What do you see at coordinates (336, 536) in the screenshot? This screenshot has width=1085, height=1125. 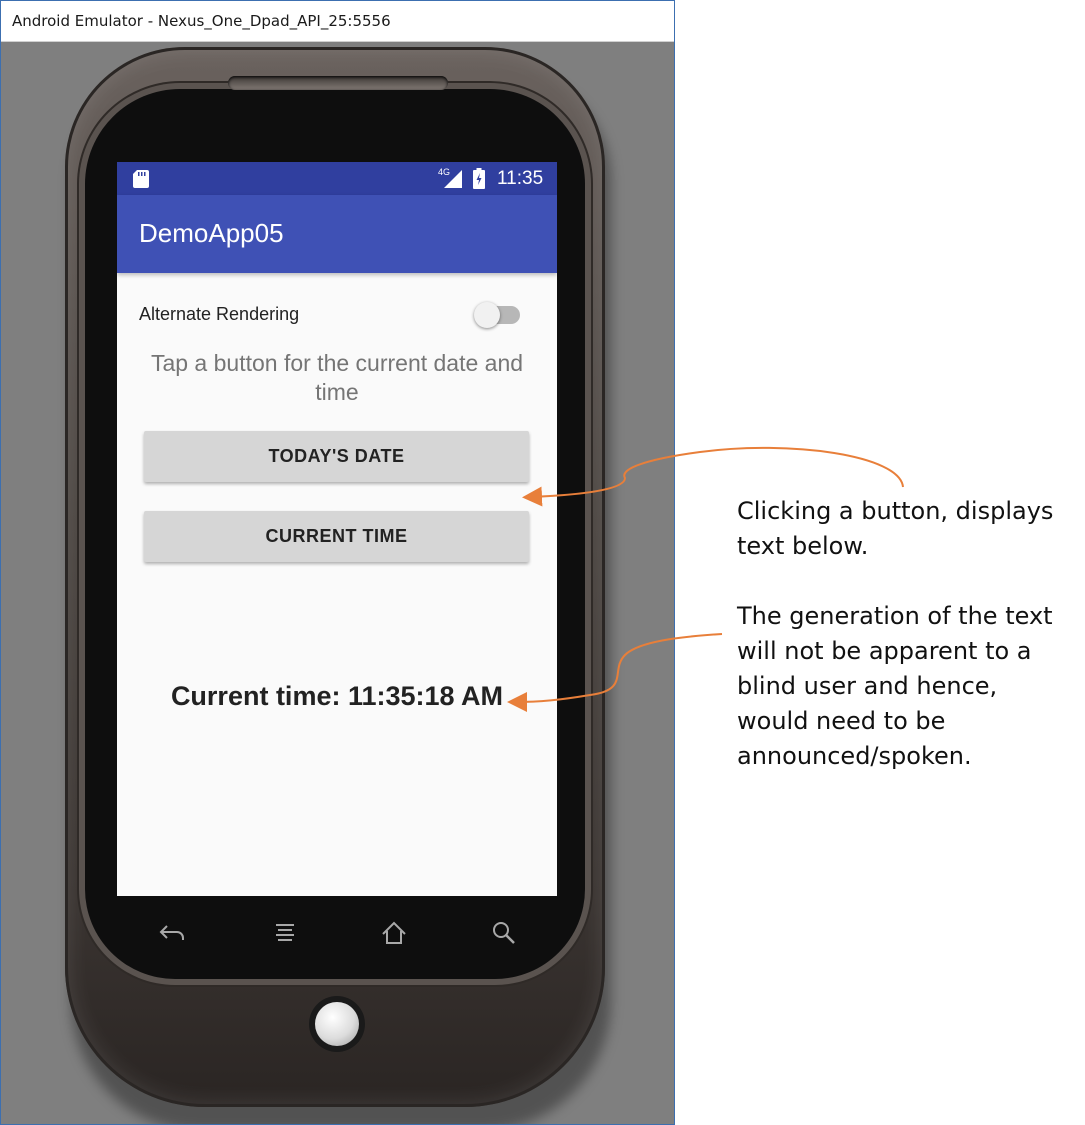 I see `current-time-button: CURRENT TIME` at bounding box center [336, 536].